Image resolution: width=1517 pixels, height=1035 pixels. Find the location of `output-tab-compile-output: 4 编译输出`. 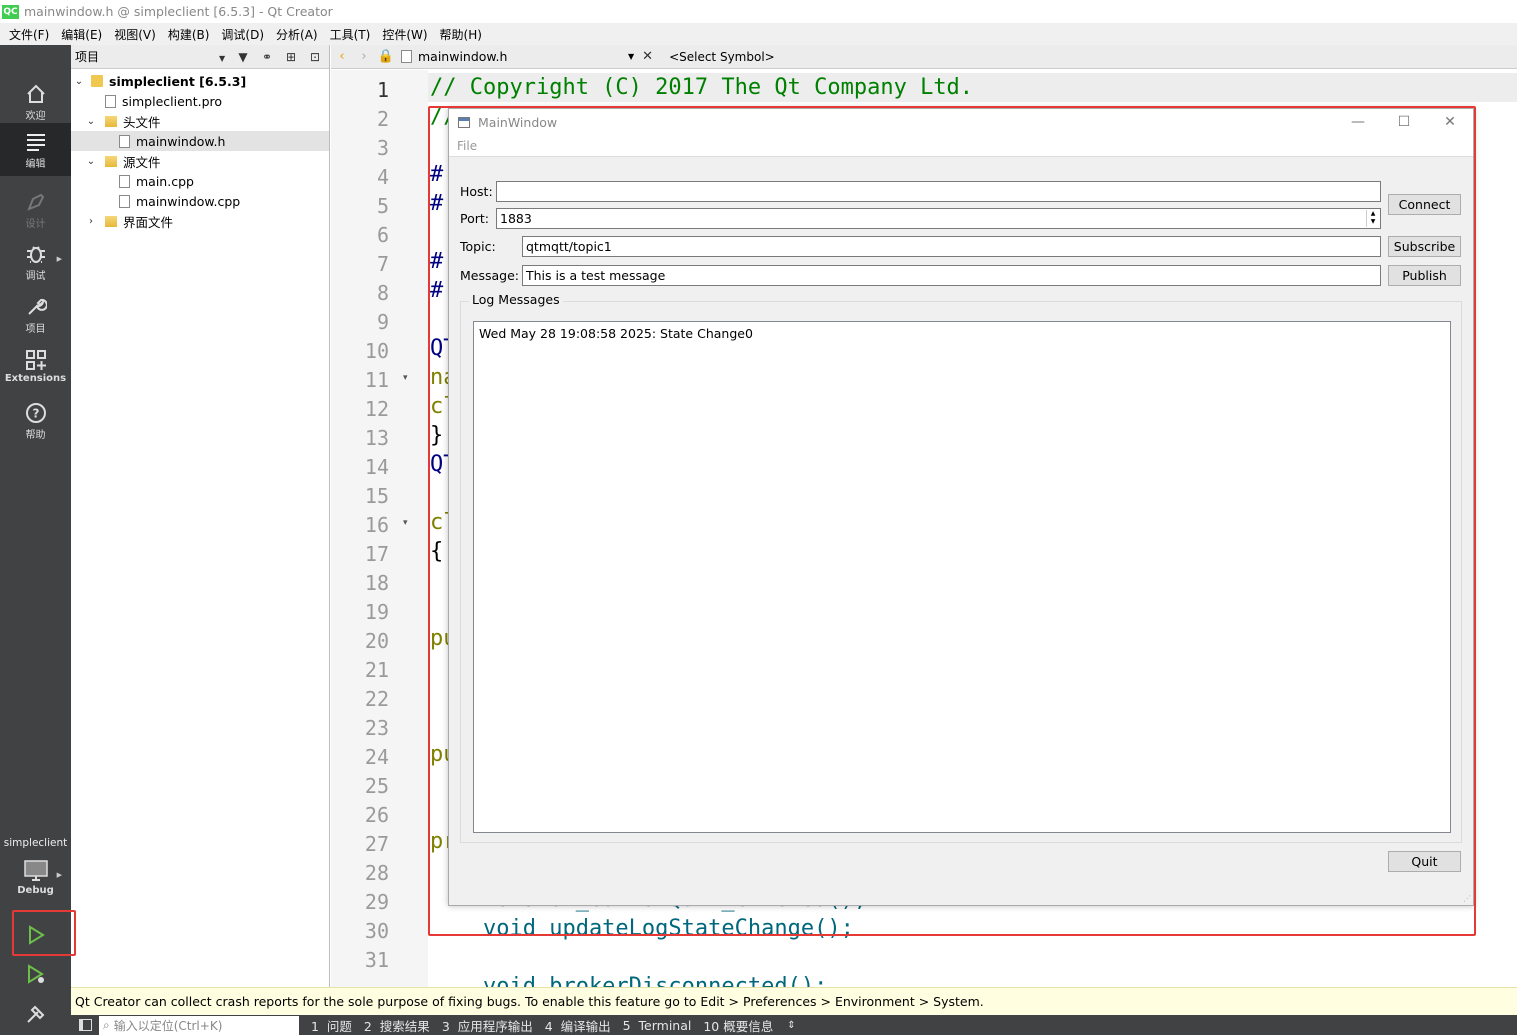

output-tab-compile-output: 4 编译输出 is located at coordinates (578, 1025).